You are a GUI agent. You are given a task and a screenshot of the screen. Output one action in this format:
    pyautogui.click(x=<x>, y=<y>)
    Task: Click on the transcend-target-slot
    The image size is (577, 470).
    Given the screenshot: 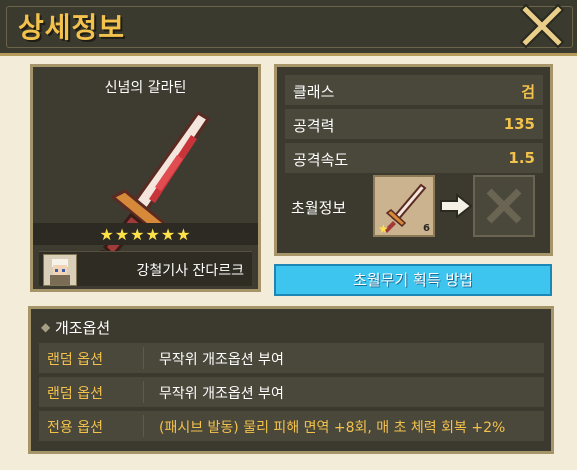 What is the action you would take?
    pyautogui.click(x=504, y=206)
    